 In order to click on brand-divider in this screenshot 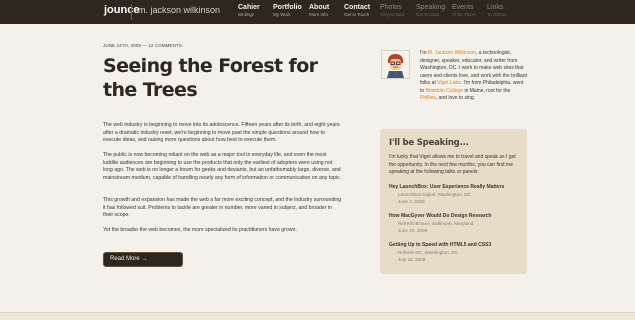, I will do `click(131, 12)`.